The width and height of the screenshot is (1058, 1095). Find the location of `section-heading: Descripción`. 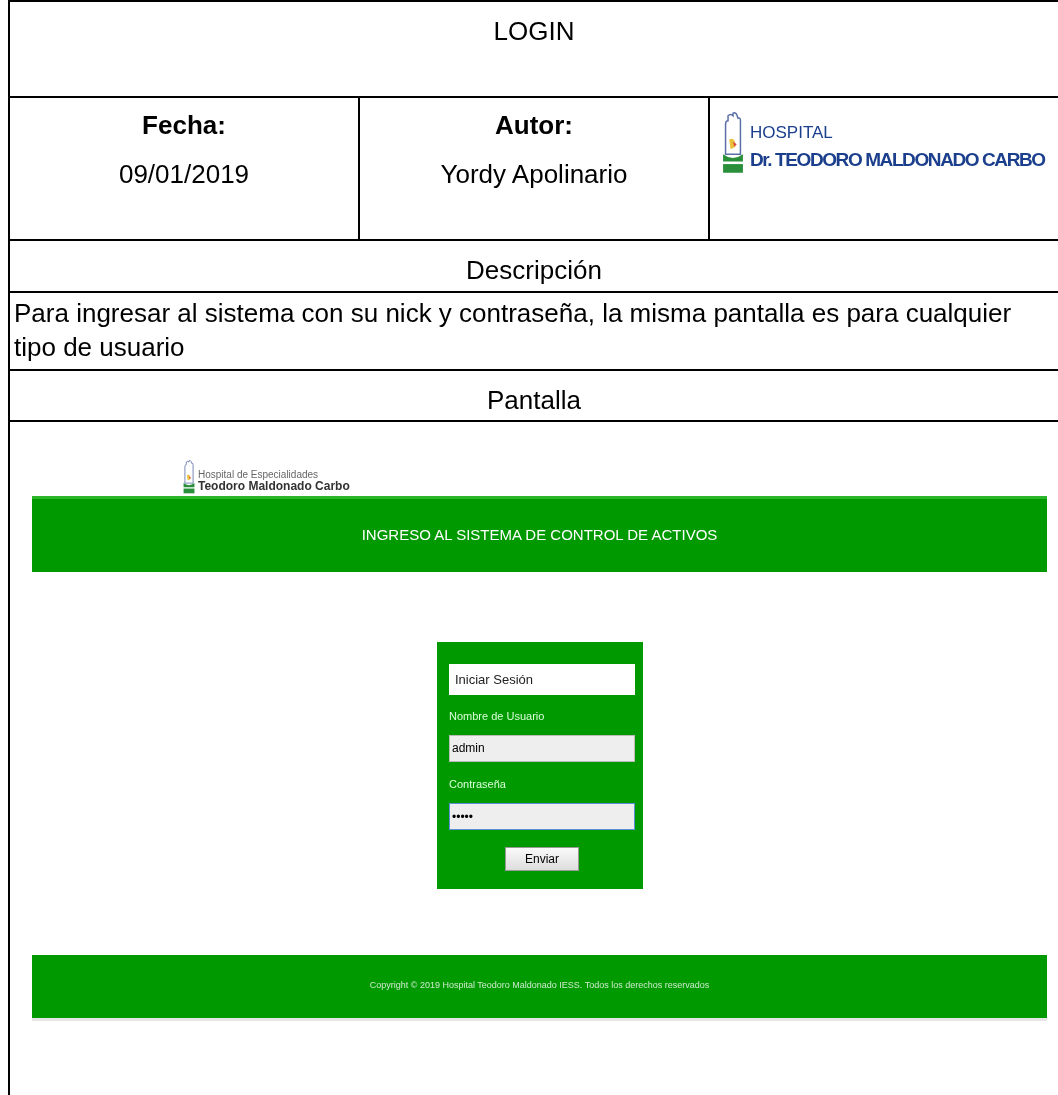

section-heading: Descripción is located at coordinates (534, 270).